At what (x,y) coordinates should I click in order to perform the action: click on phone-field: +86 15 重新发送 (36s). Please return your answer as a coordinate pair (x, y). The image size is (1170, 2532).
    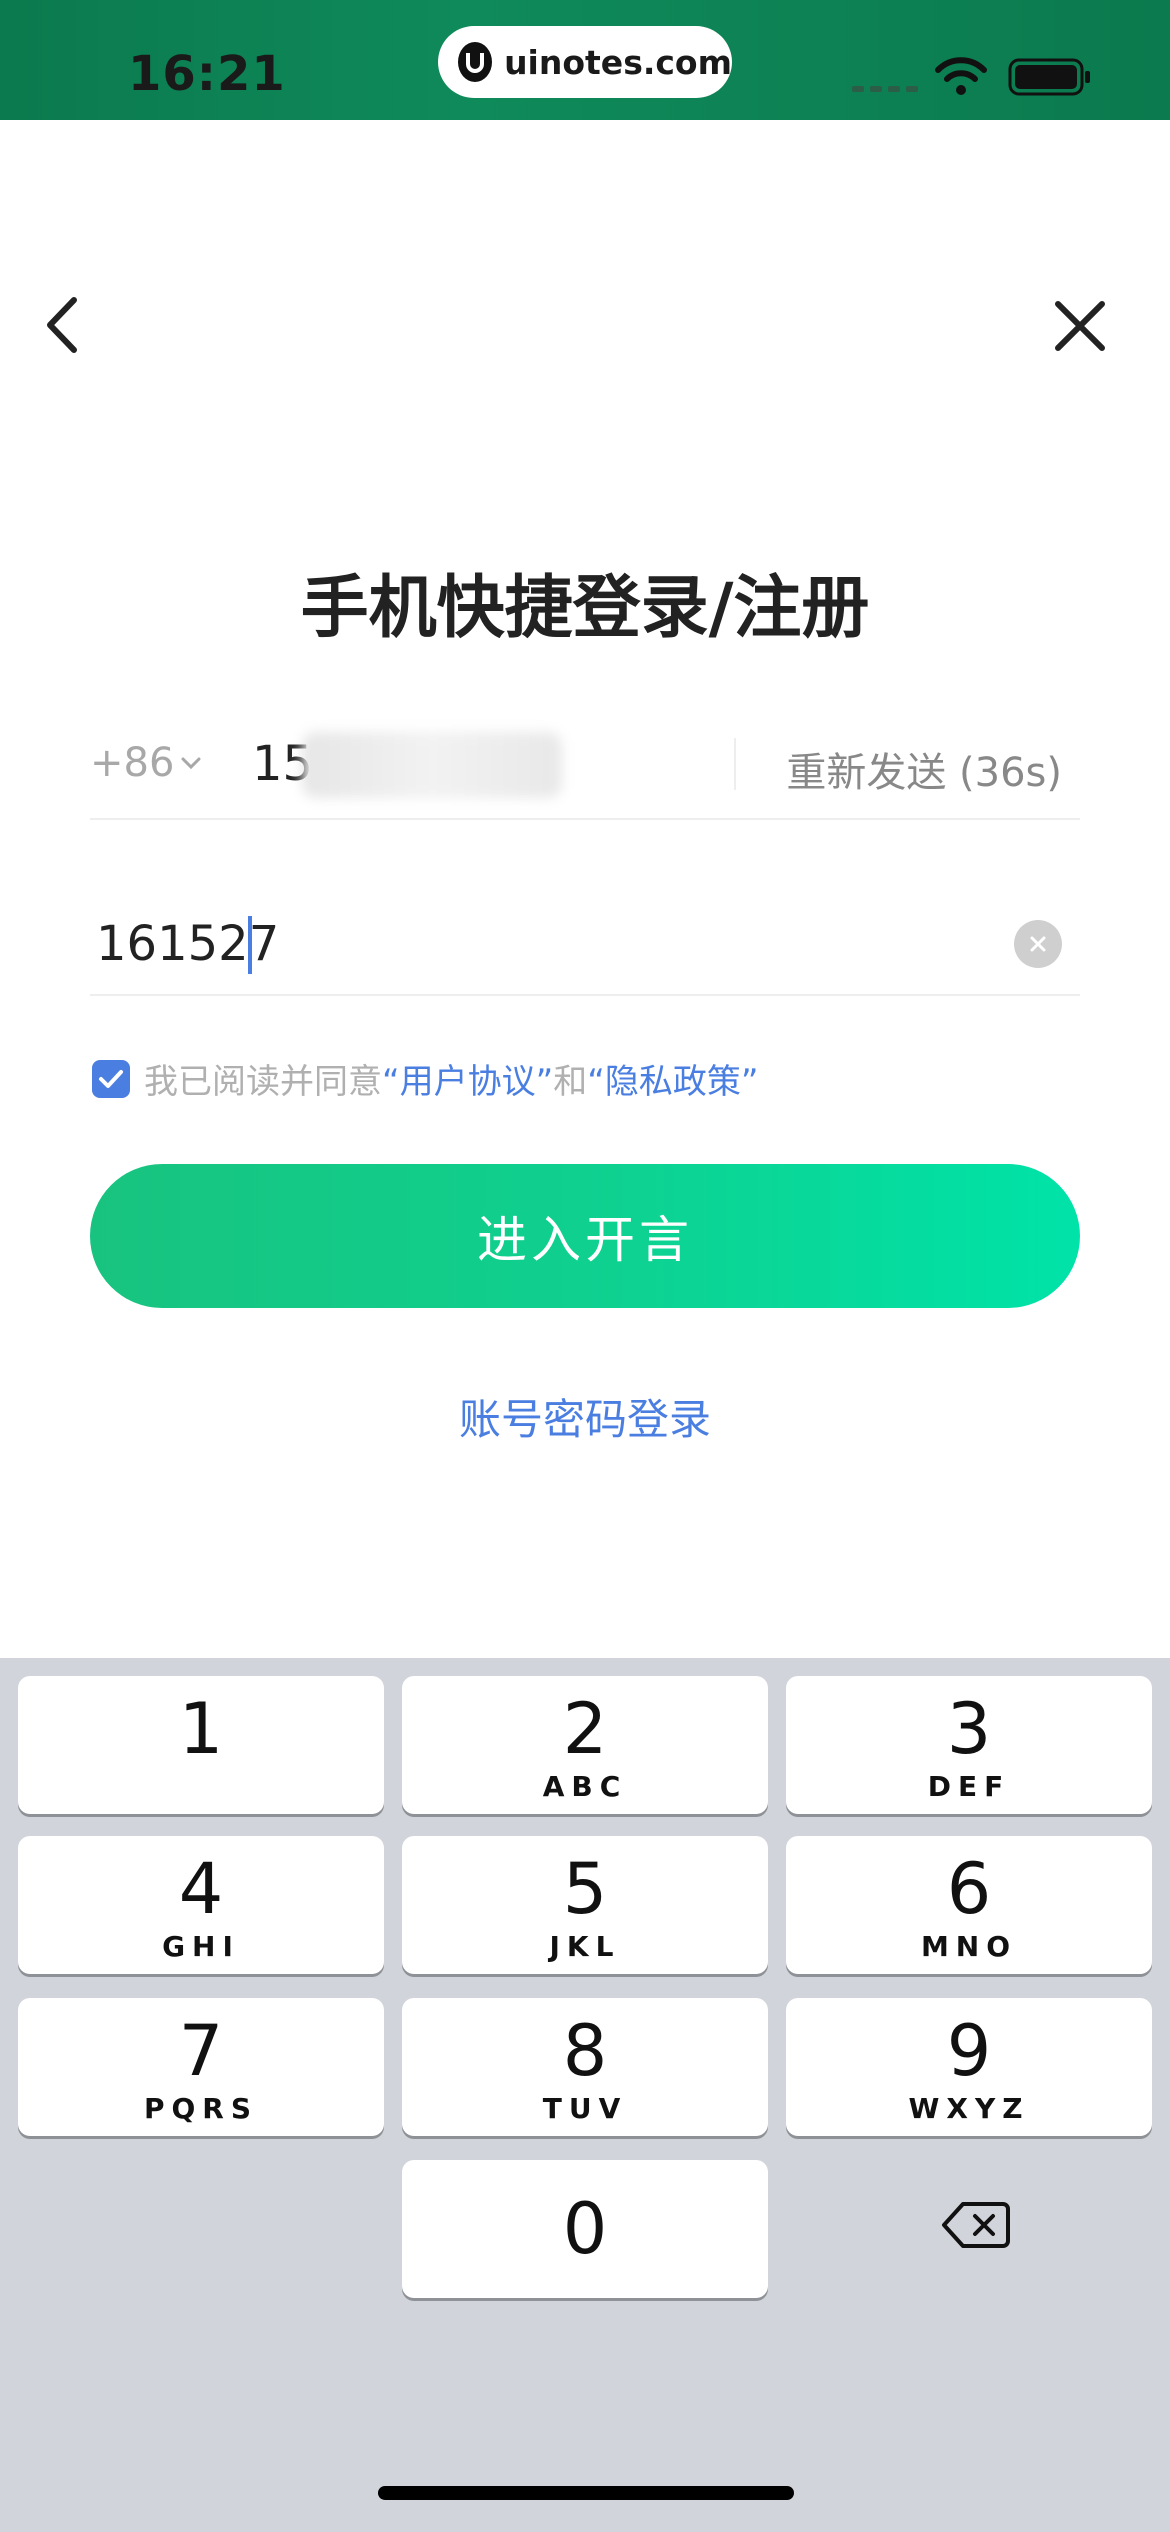
    Looking at the image, I should click on (585, 770).